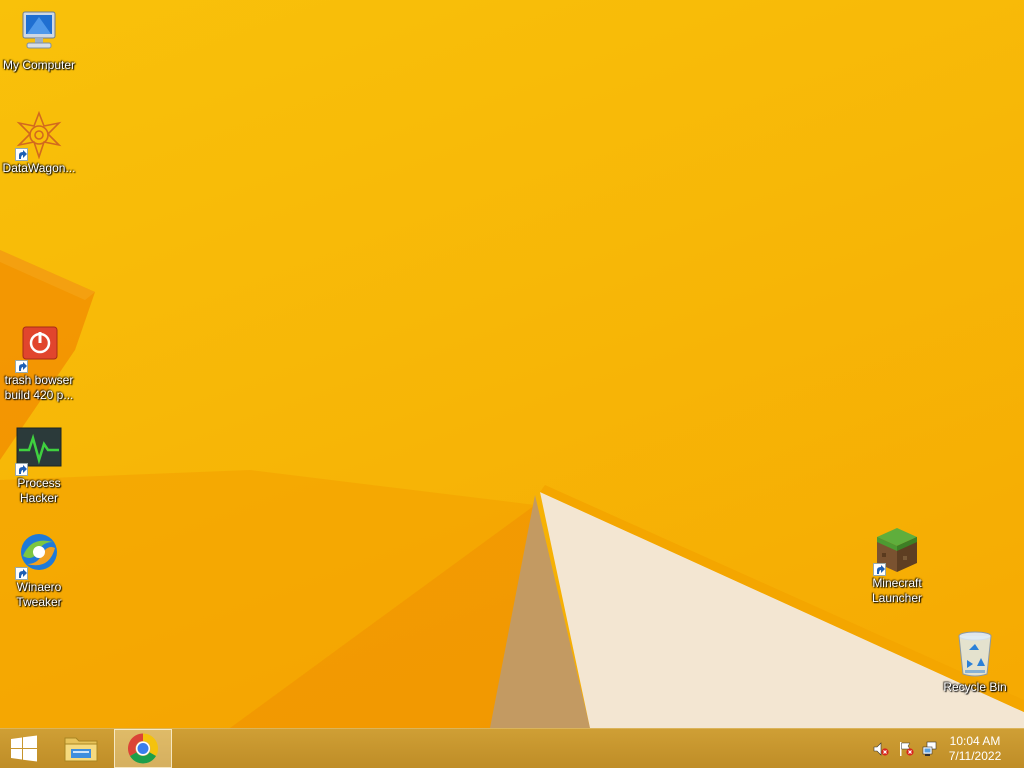  I want to click on desktop-icon-winaero-tweaker: Winaero Tweaker, so click(39, 570).